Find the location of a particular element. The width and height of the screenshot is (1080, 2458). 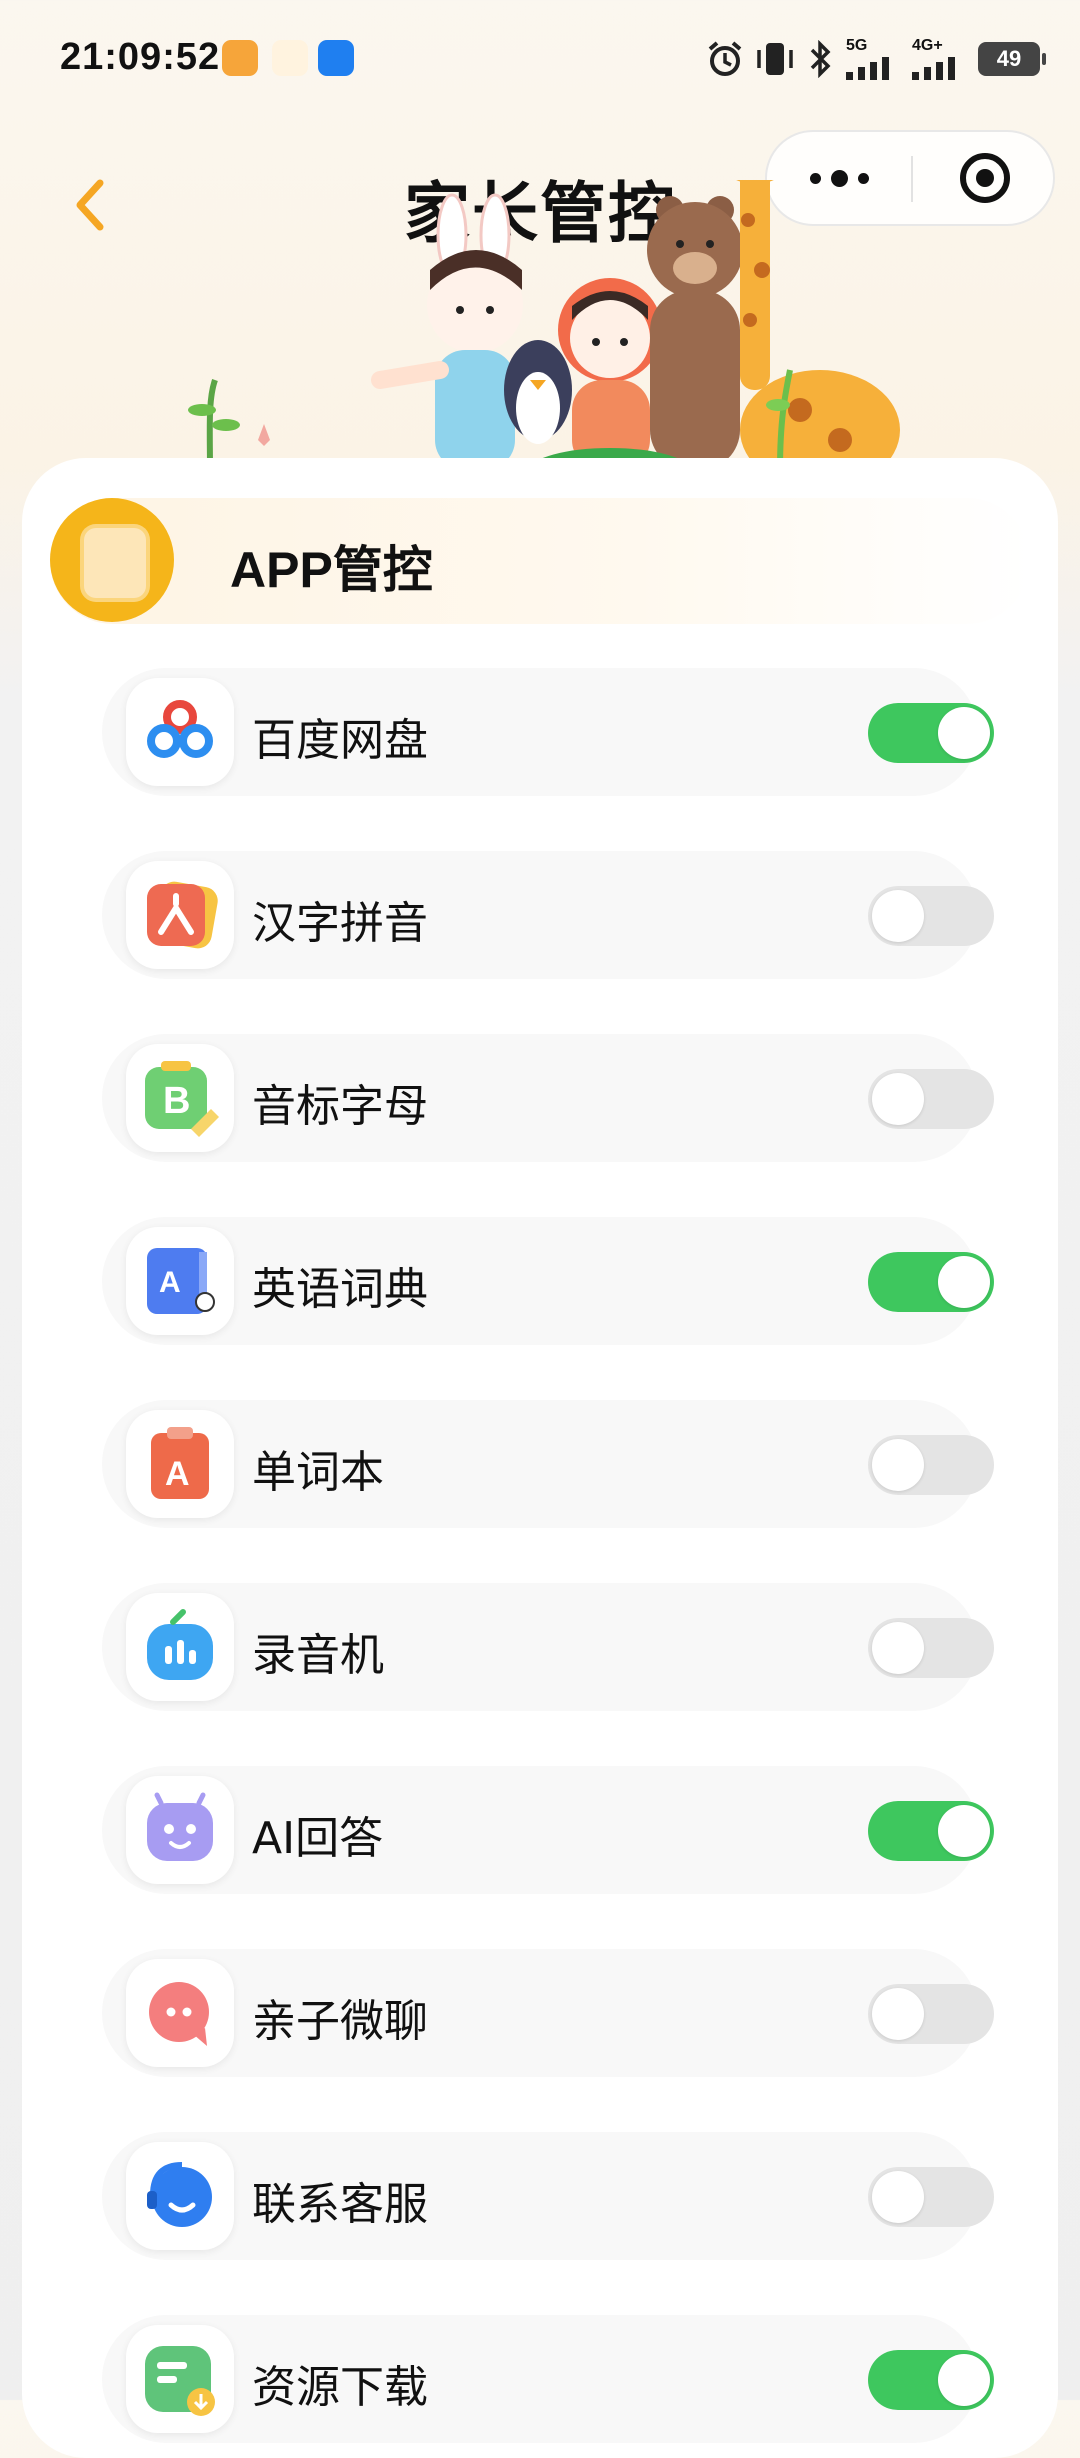

target-close-icon is located at coordinates (984, 178).